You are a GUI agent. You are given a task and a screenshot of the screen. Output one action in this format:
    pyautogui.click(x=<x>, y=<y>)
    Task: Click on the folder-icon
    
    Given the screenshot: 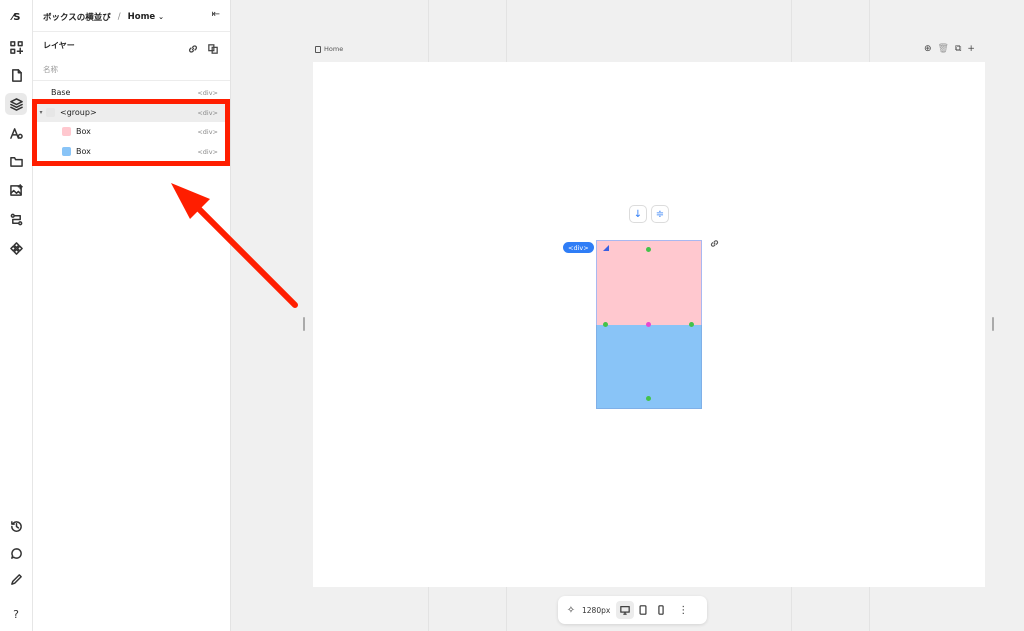 What is the action you would take?
    pyautogui.click(x=16, y=161)
    